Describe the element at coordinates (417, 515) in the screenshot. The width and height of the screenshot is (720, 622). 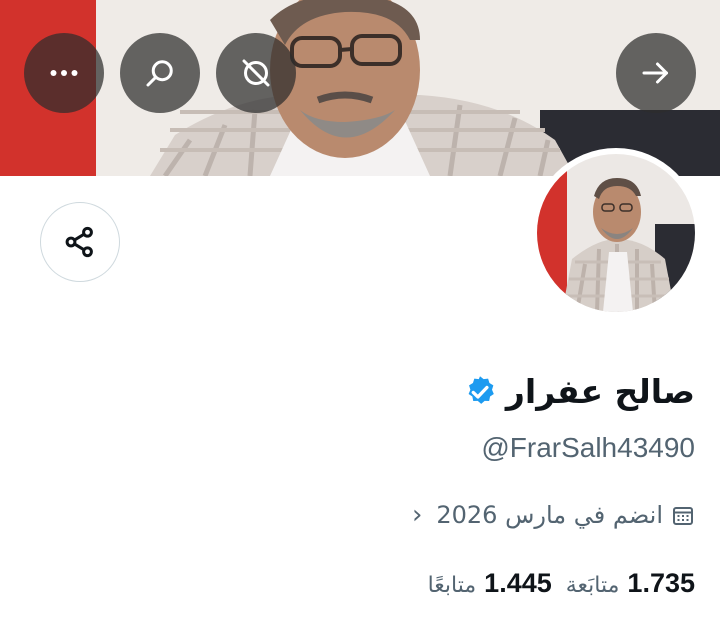
I see `chevron-left-icon: ‹` at that location.